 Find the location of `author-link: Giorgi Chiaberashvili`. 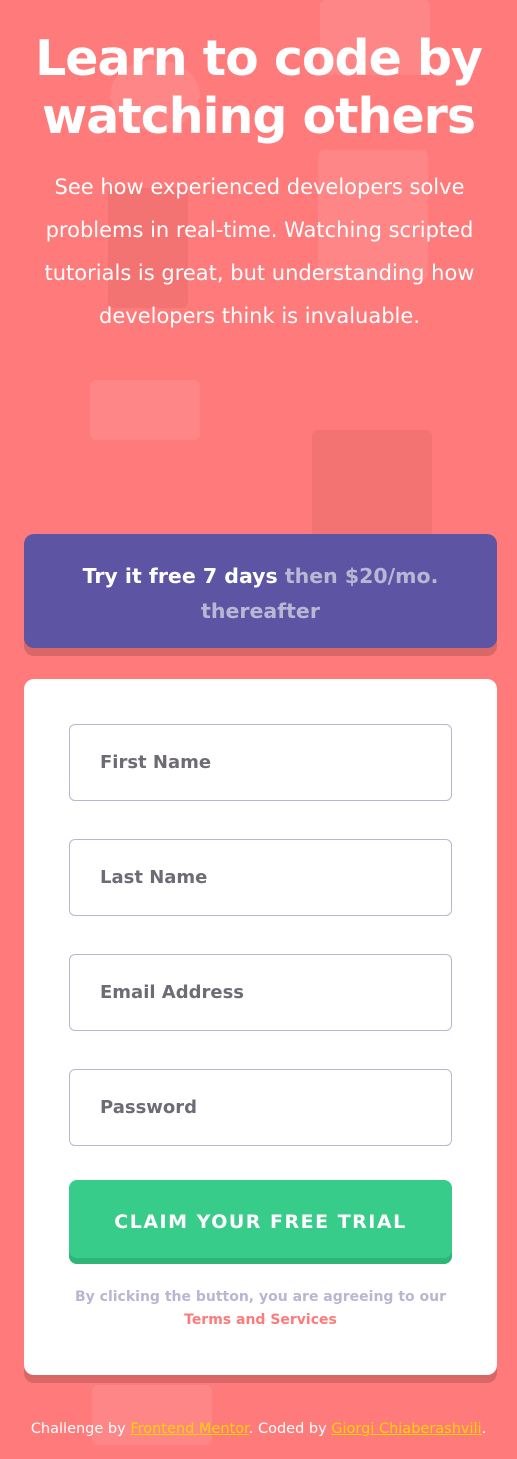

author-link: Giorgi Chiaberashvili is located at coordinates (406, 1429).